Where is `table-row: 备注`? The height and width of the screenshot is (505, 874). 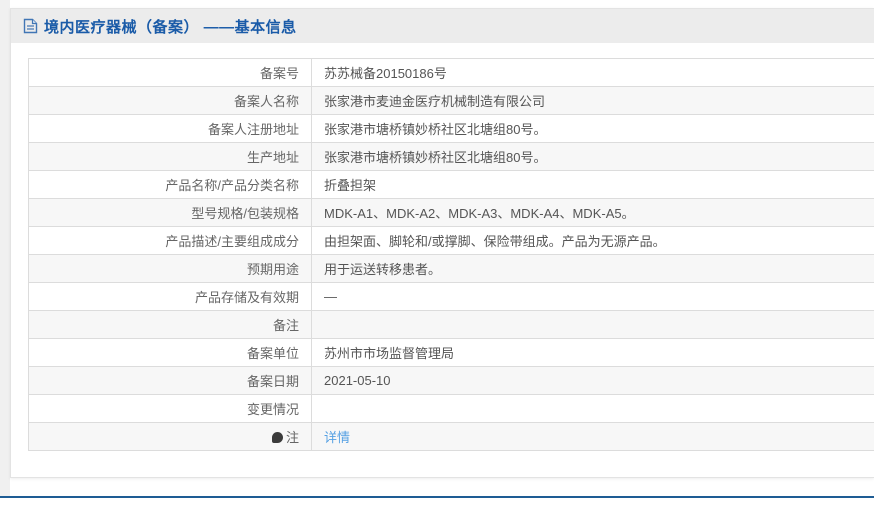 table-row: 备注 is located at coordinates (451, 324).